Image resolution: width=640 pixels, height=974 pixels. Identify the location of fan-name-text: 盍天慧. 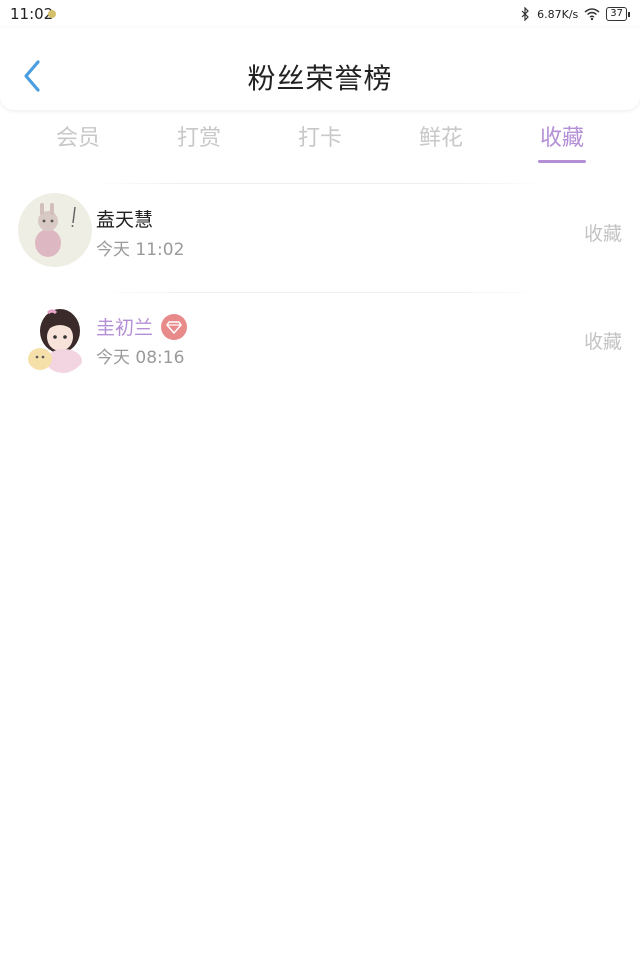
(125, 220).